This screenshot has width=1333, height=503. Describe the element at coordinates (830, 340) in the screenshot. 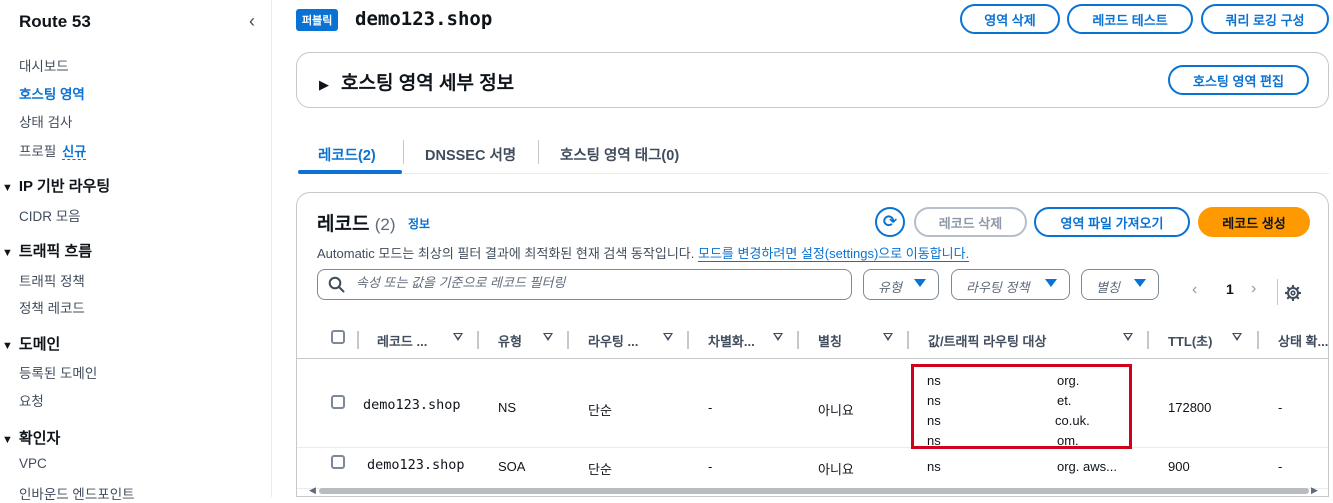

I see `column-header-alias: 별칭` at that location.